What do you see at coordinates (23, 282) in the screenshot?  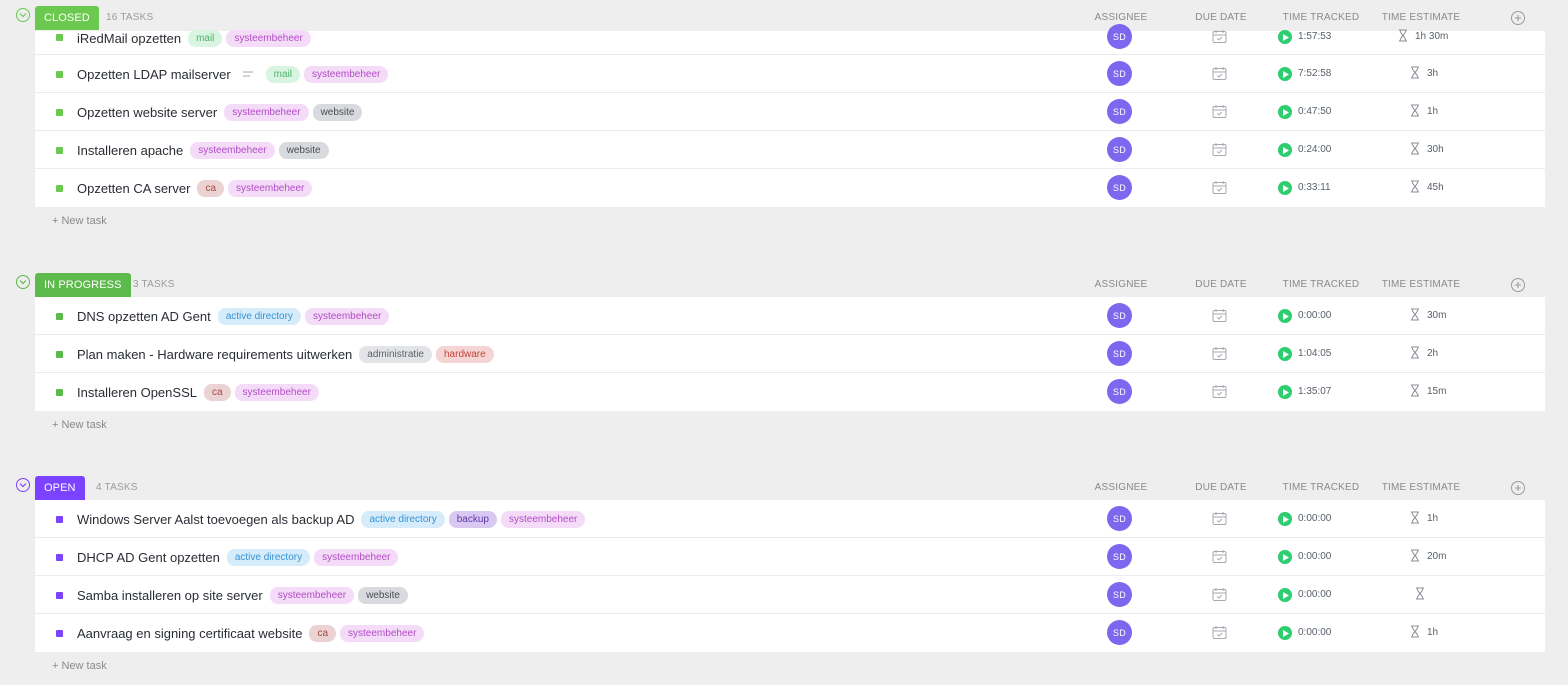 I see `collapse-group-button` at bounding box center [23, 282].